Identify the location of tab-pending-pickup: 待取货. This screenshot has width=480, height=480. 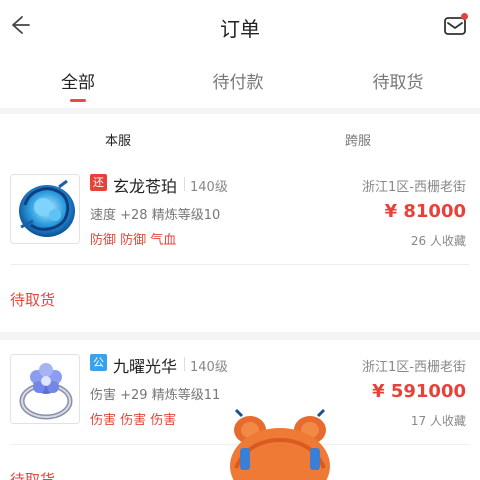
(398, 80).